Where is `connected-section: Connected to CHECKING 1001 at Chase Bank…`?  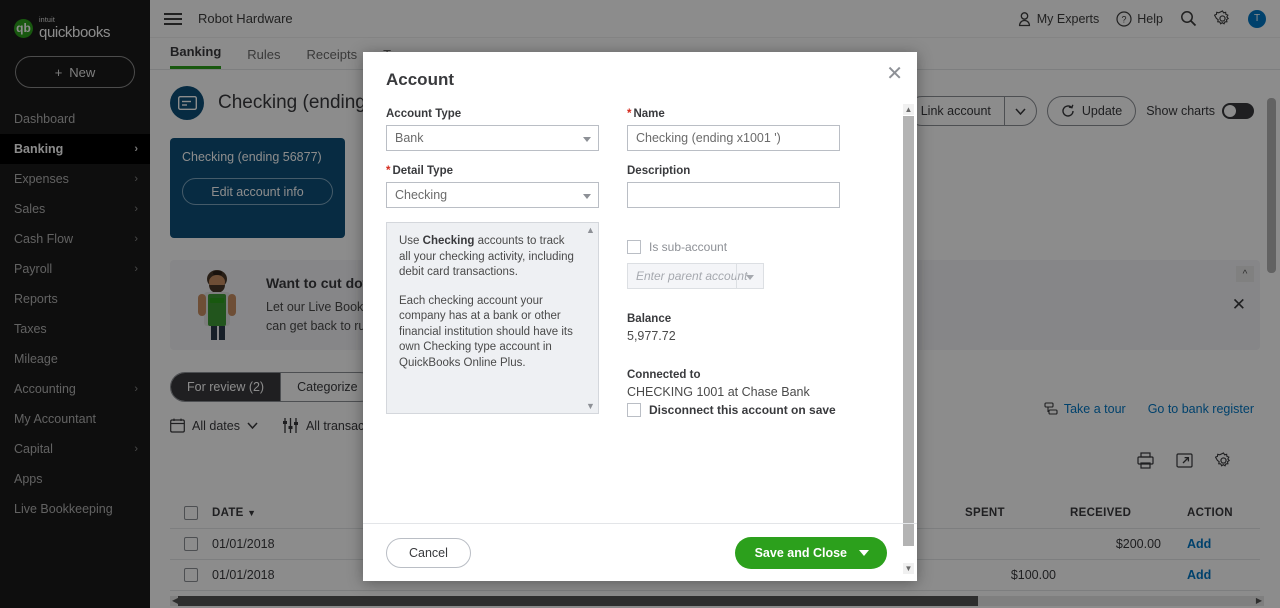
connected-section: Connected to CHECKING 1001 at Chase Bank… is located at coordinates (733, 393).